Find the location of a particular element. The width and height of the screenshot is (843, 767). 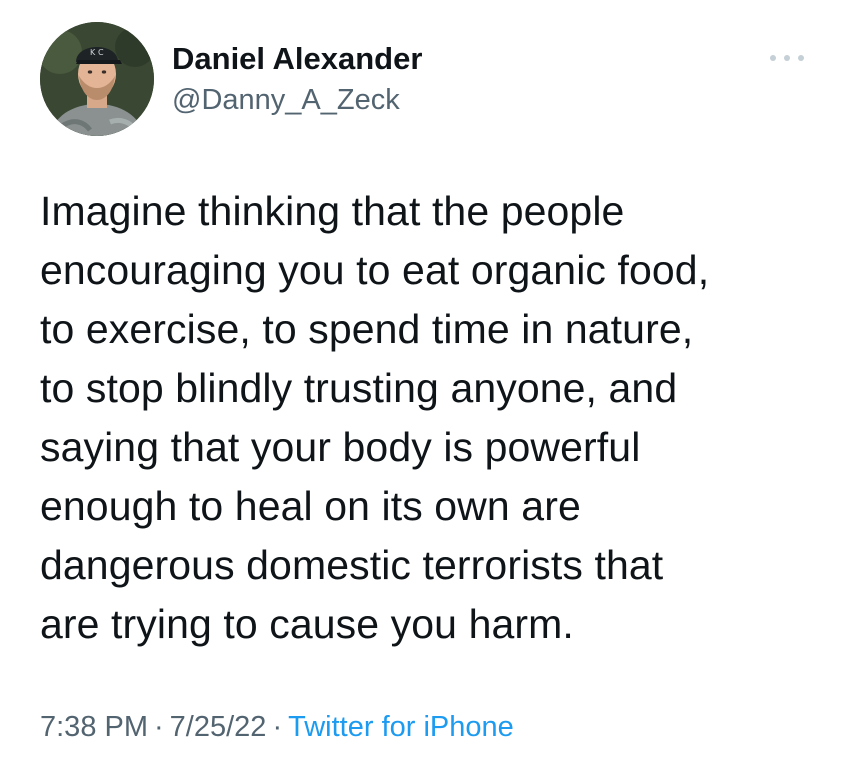

avatar: K C is located at coordinates (97, 79).